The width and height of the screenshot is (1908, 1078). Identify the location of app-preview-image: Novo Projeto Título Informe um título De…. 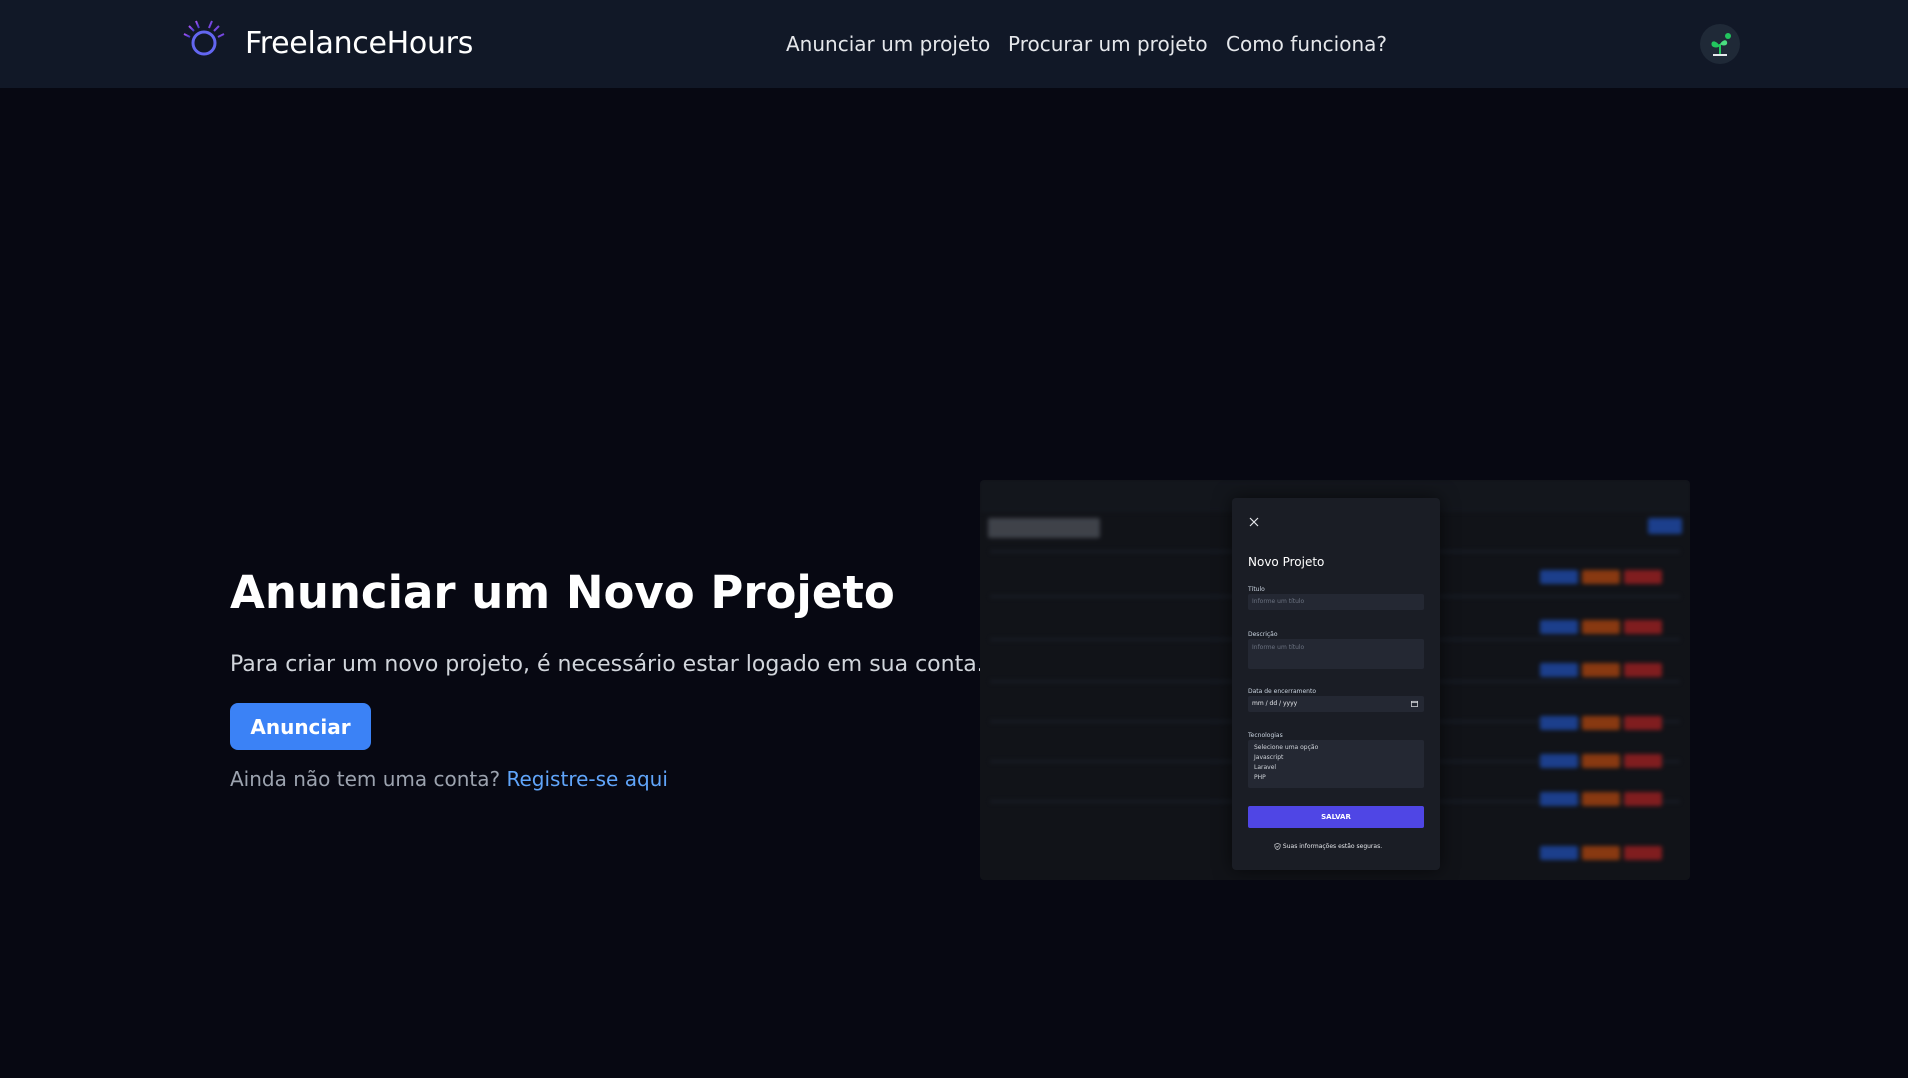
(1335, 680).